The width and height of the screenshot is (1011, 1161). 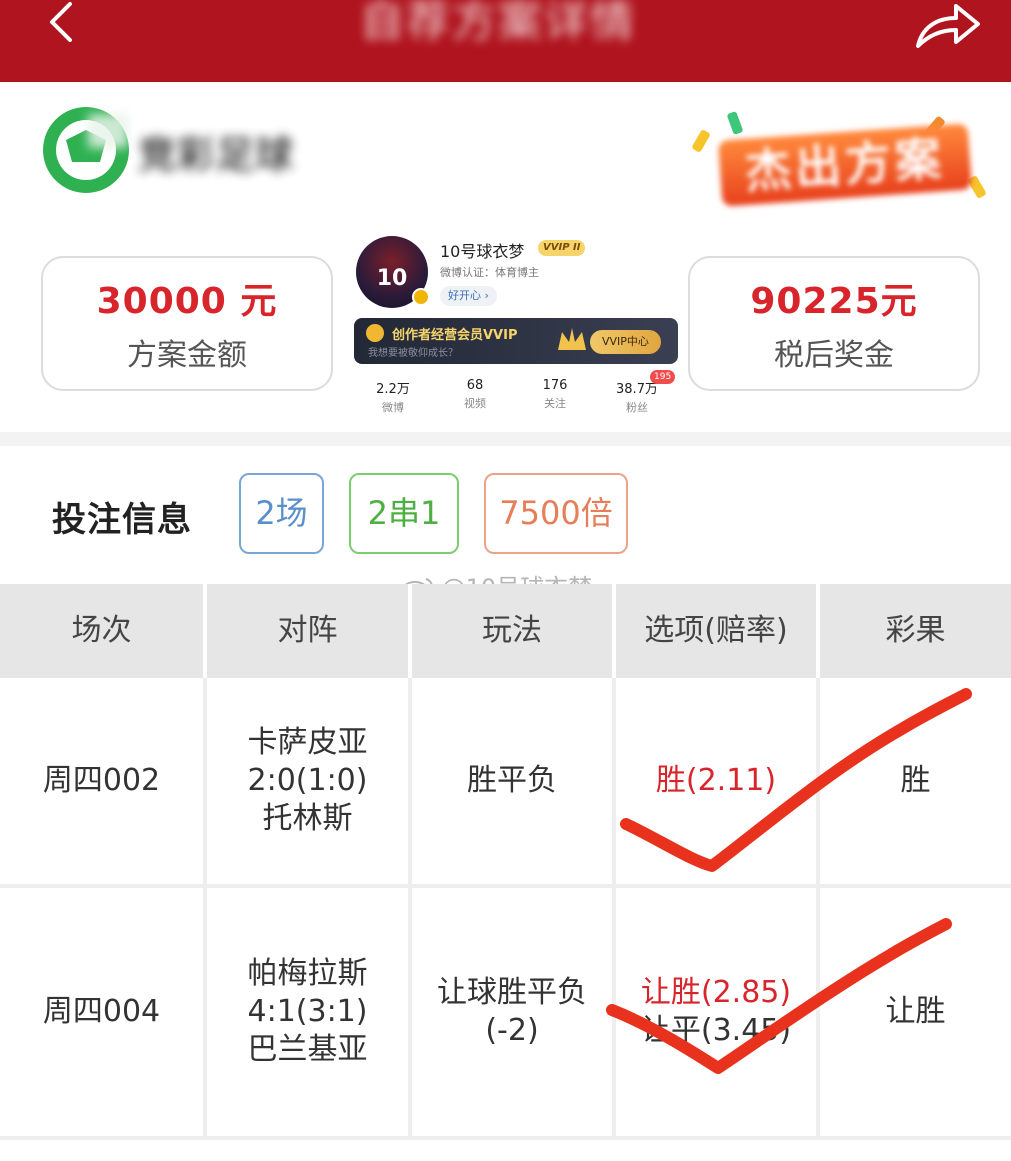 I want to click on vip-badge: VVIP II, so click(x=562, y=248).